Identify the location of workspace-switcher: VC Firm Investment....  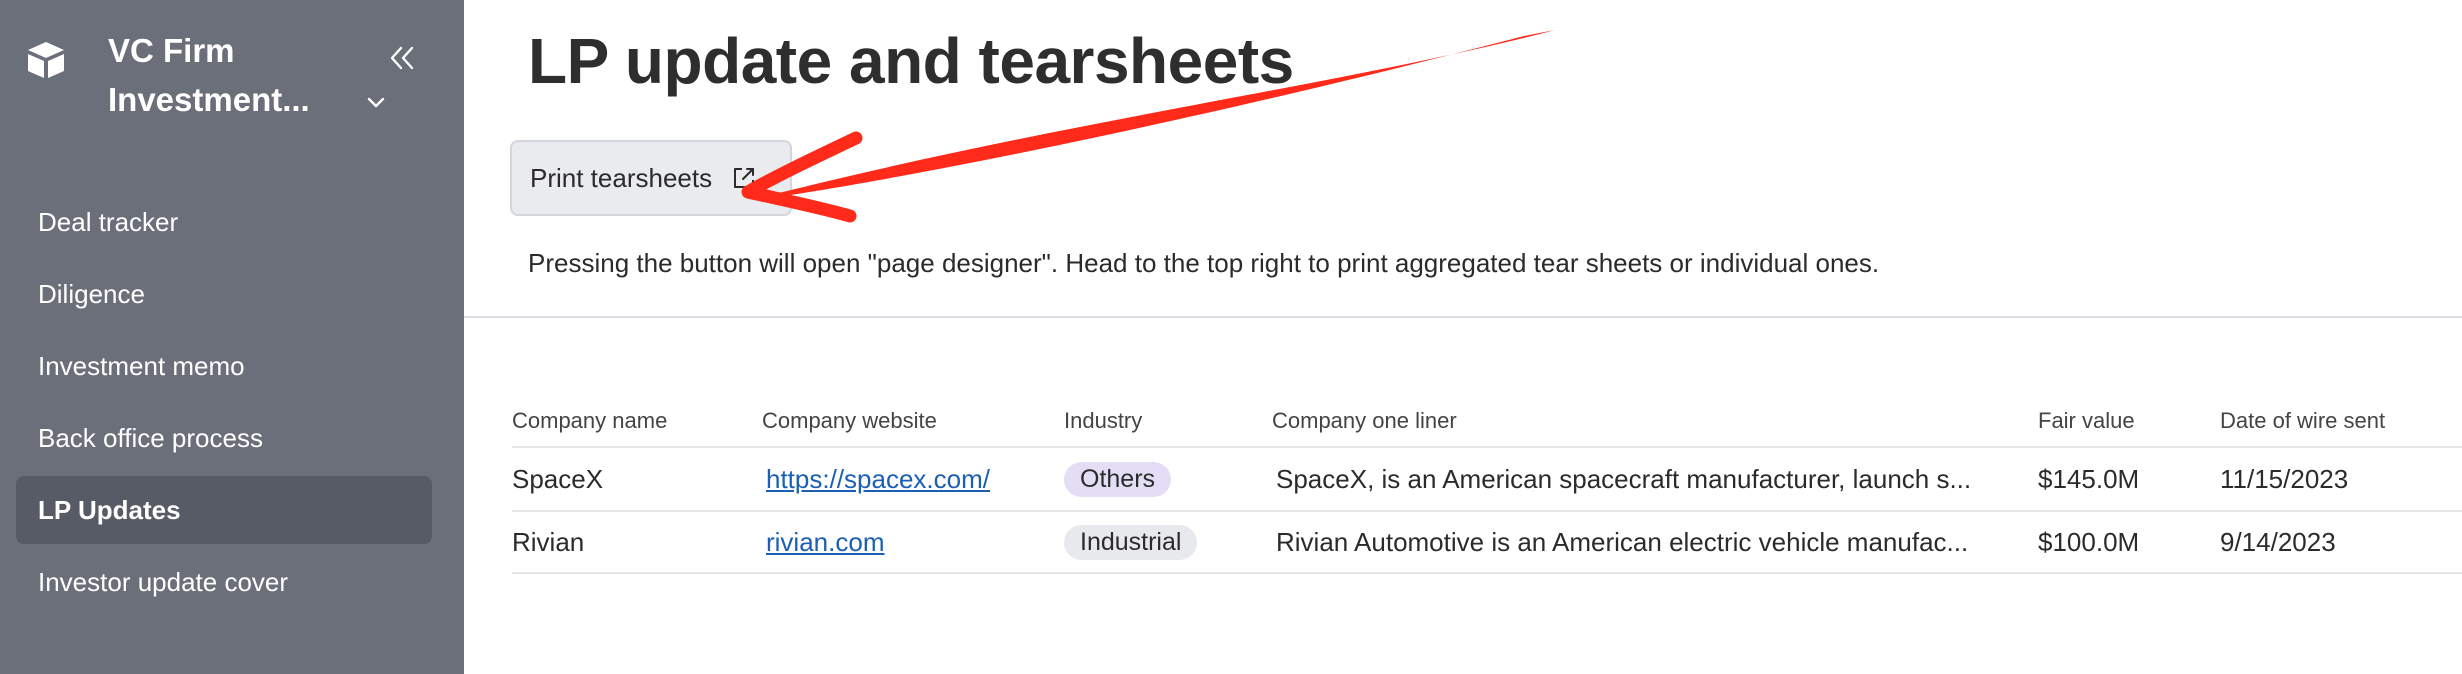
(234, 76).